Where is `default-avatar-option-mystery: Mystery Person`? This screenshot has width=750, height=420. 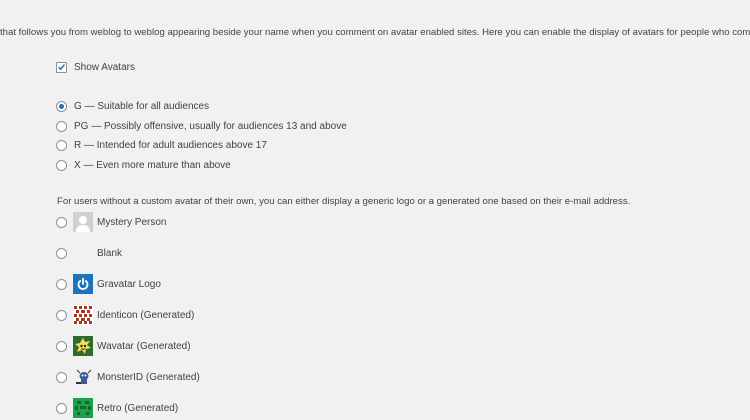
default-avatar-option-mystery: Mystery Person is located at coordinates (111, 222).